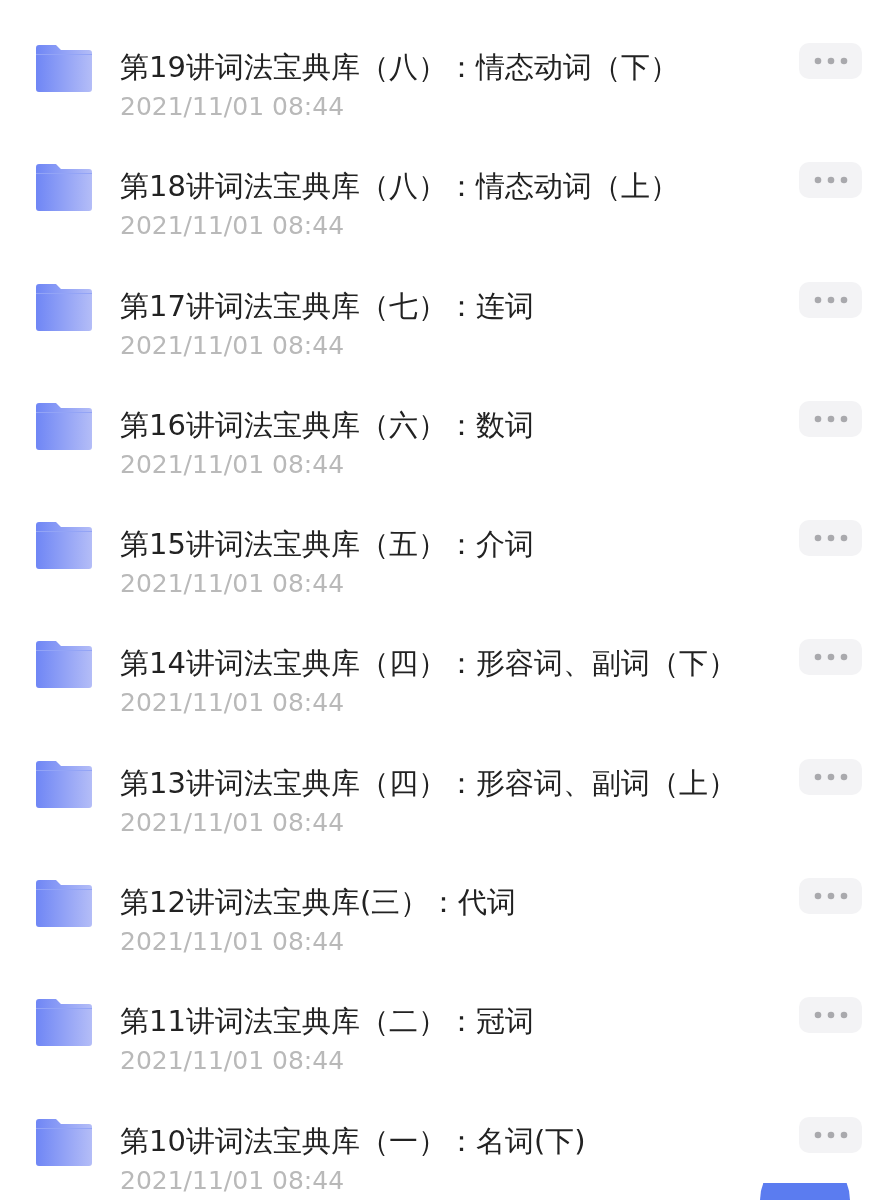  What do you see at coordinates (428, 783) in the screenshot?
I see `file-name: 第13讲词法宝典库（四）：形容词、副词（上）` at bounding box center [428, 783].